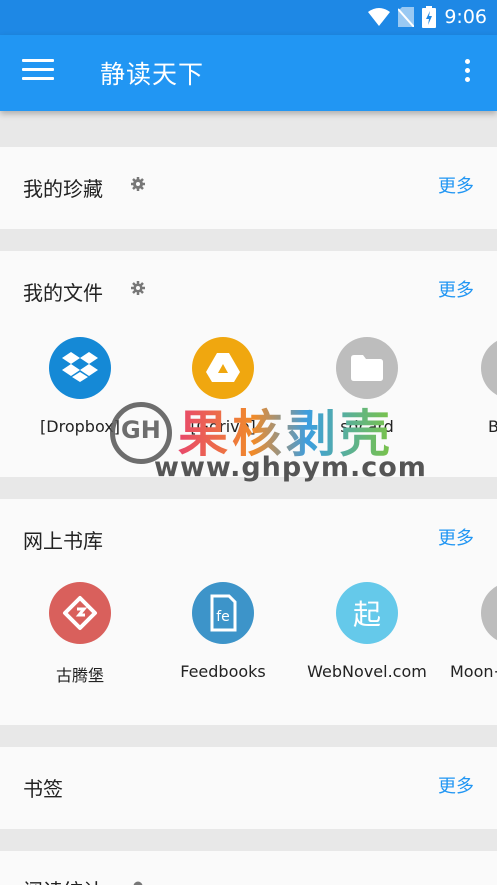 The image size is (497, 885). What do you see at coordinates (467, 74) in the screenshot?
I see `overflow-menu-icon` at bounding box center [467, 74].